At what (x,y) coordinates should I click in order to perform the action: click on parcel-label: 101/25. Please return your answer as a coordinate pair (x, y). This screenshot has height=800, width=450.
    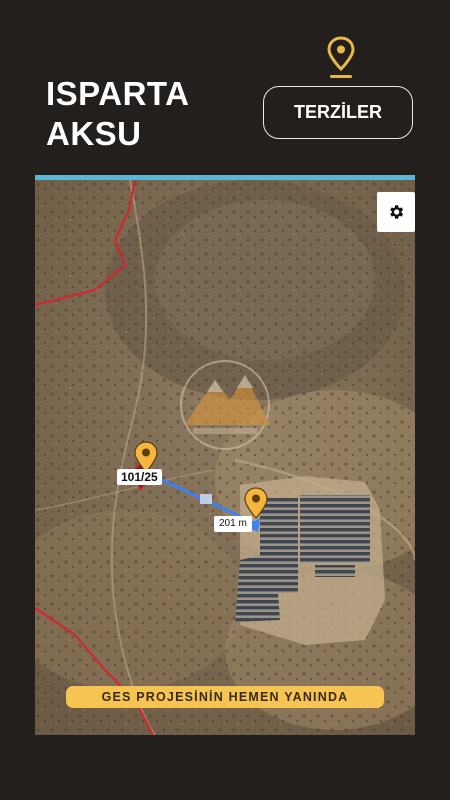
    Looking at the image, I should click on (139, 477).